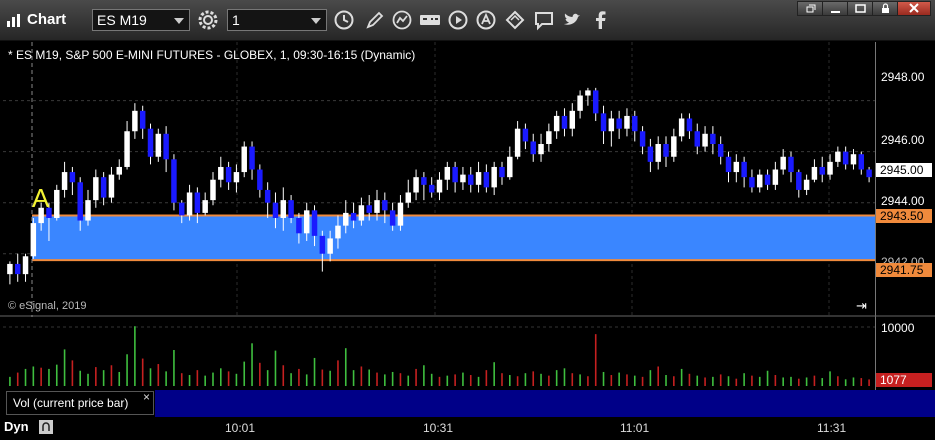 This screenshot has height=440, width=935. Describe the element at coordinates (904, 270) in the screenshot. I see `zone-bottom-price-tag: 2941.75` at that location.